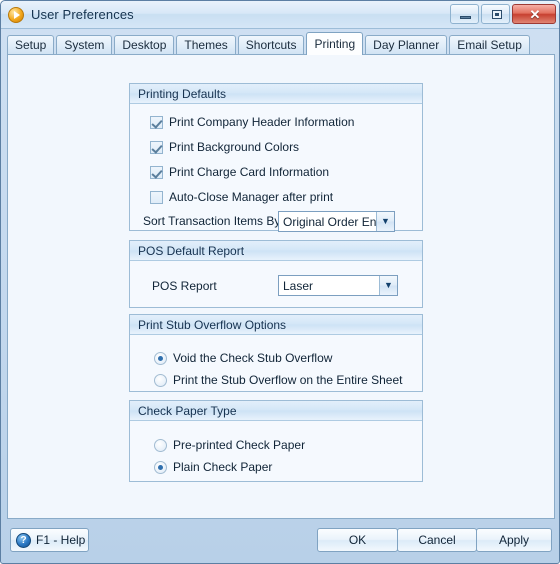  I want to click on label-print-company-header: Print Company Header Information, so click(262, 122).